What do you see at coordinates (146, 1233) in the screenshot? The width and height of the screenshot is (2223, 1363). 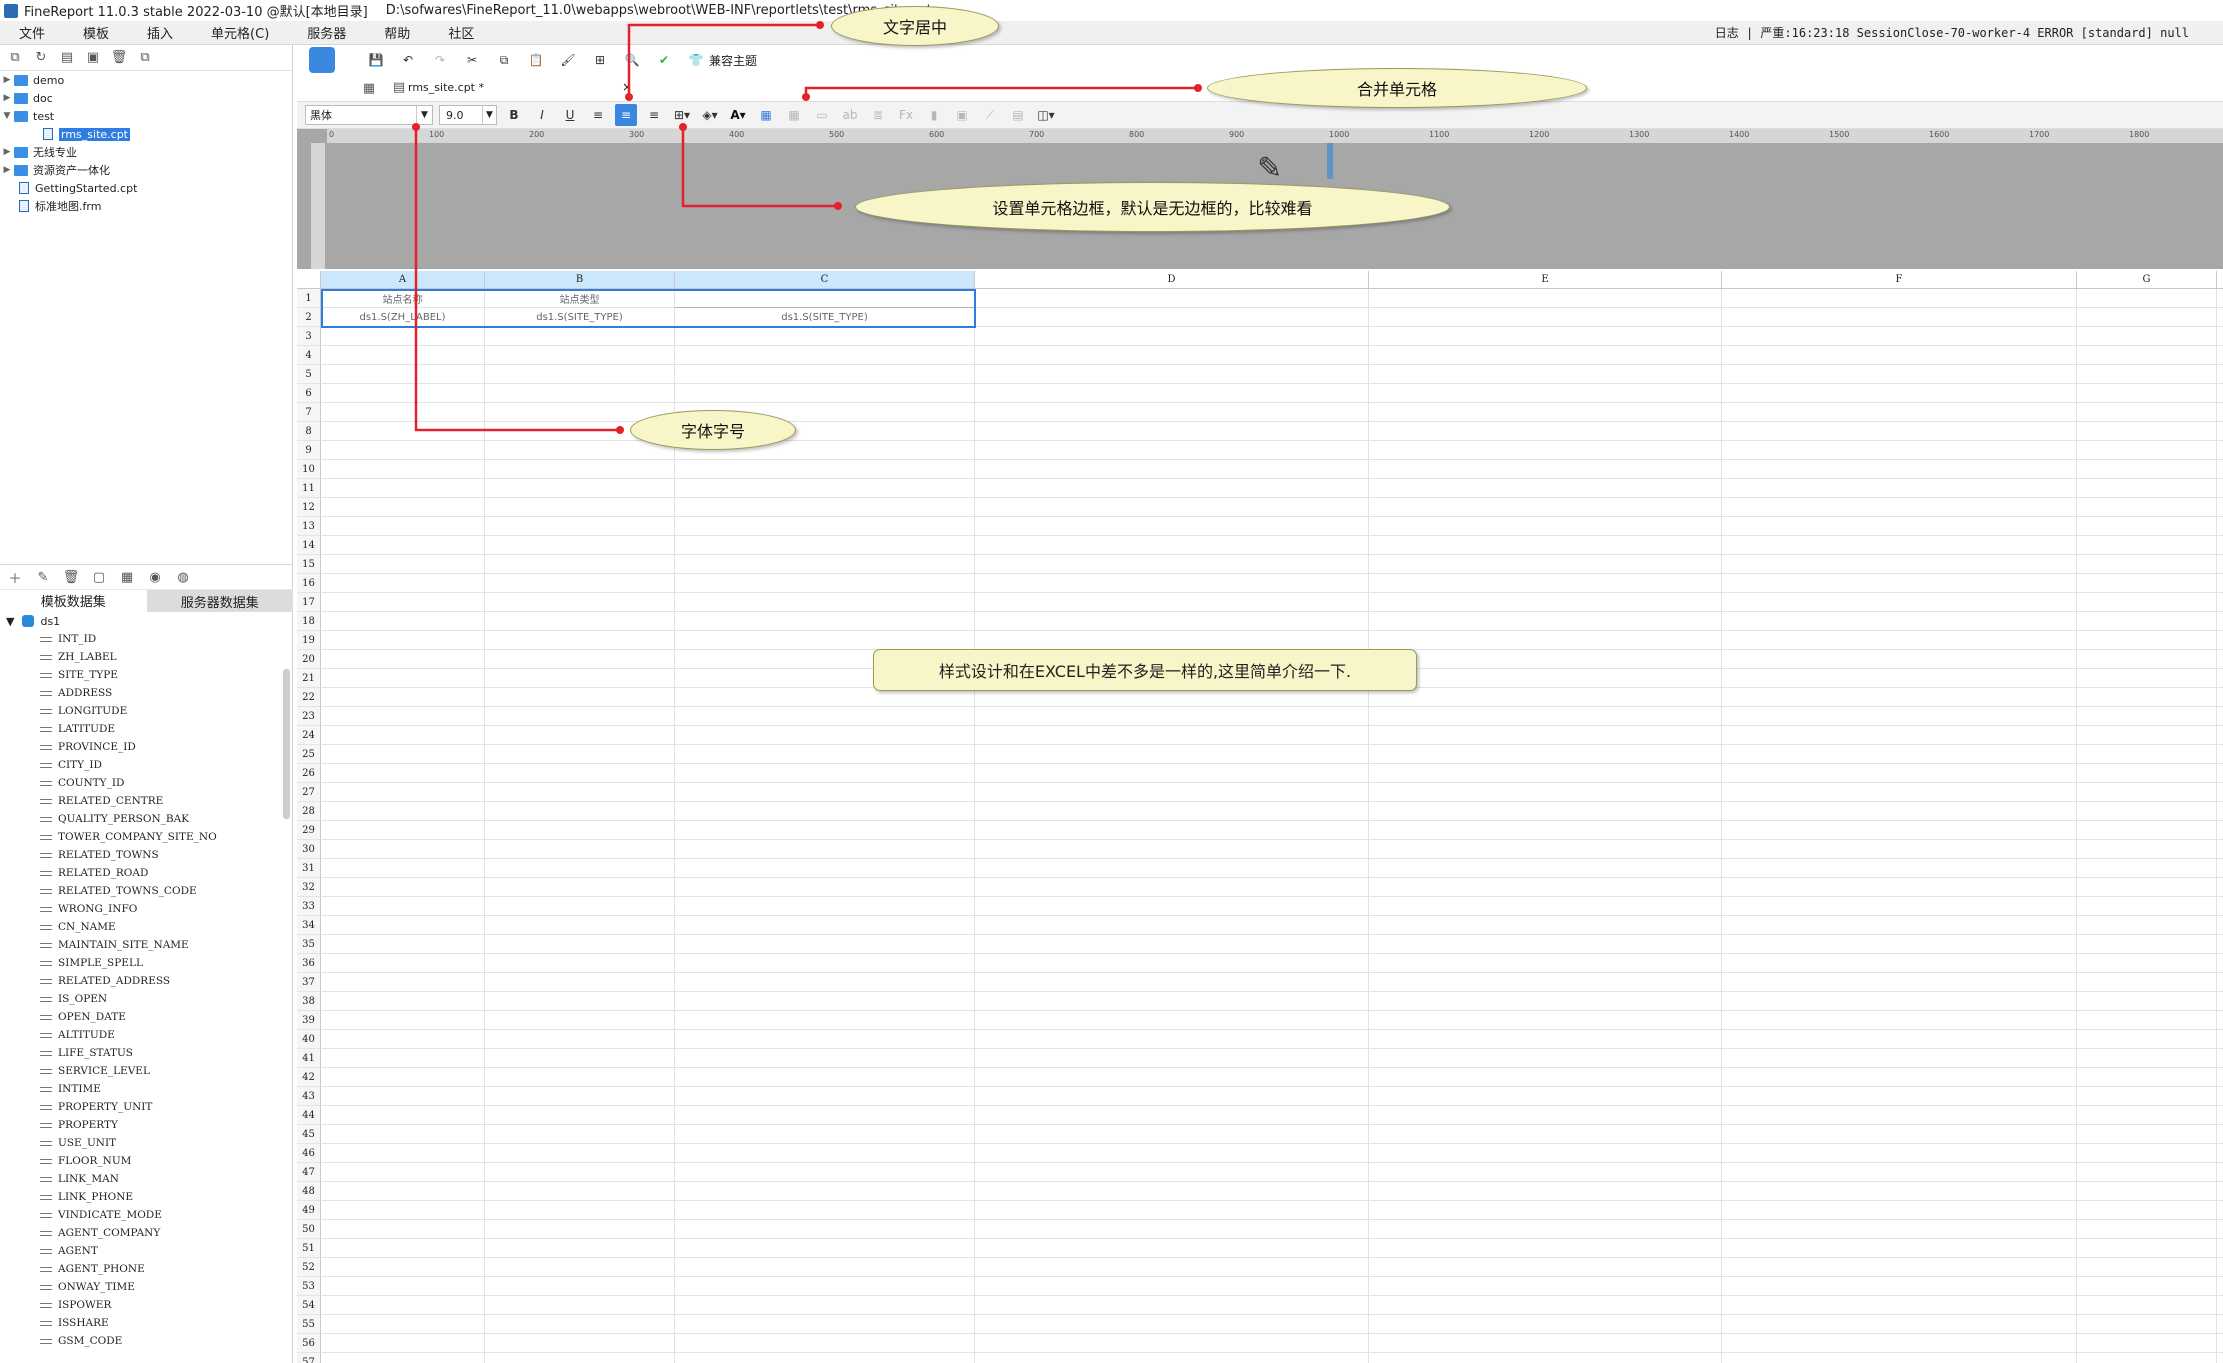 I see `field-item: AGENT_COMPANY` at bounding box center [146, 1233].